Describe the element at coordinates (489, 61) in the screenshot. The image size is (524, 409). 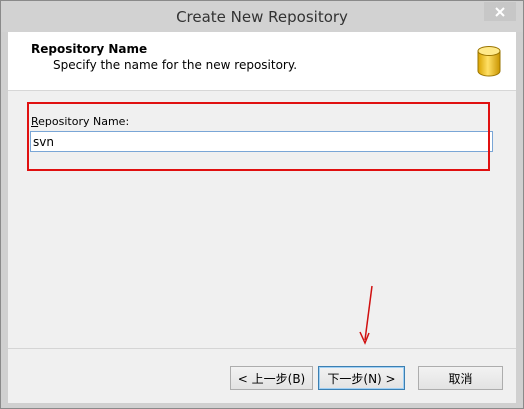
I see `database-icon` at that location.